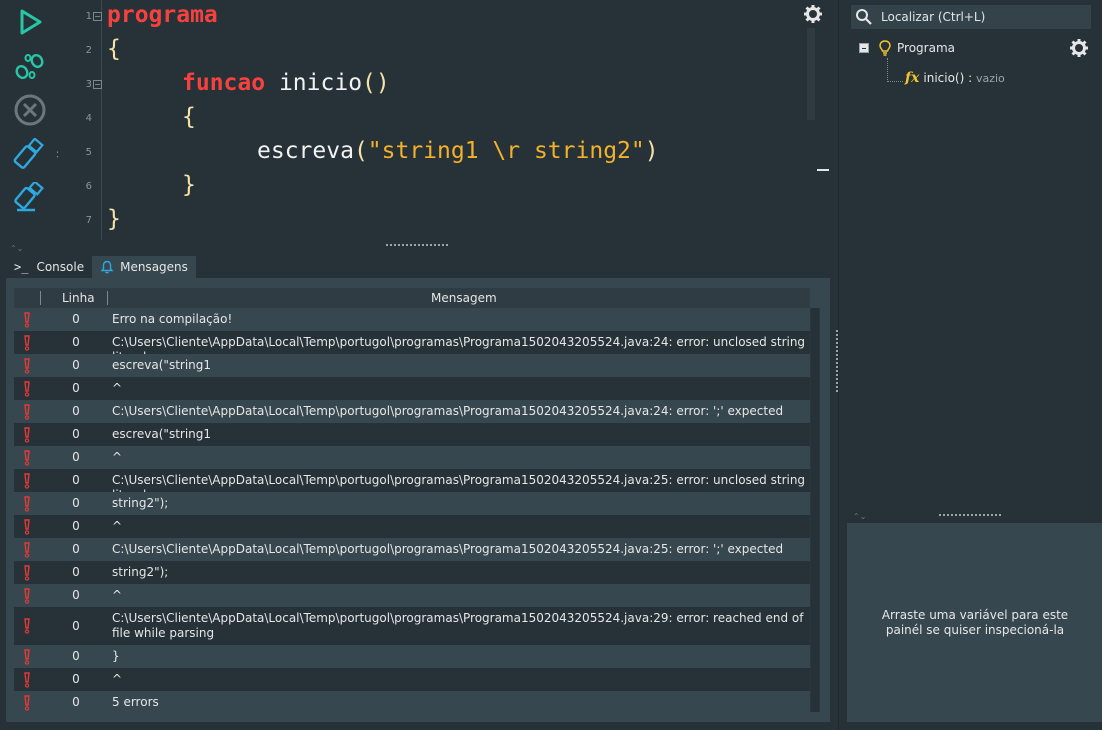 Image resolution: width=1102 pixels, height=730 pixels. Describe the element at coordinates (78, 298) in the screenshot. I see `header-linha: Linha` at that location.